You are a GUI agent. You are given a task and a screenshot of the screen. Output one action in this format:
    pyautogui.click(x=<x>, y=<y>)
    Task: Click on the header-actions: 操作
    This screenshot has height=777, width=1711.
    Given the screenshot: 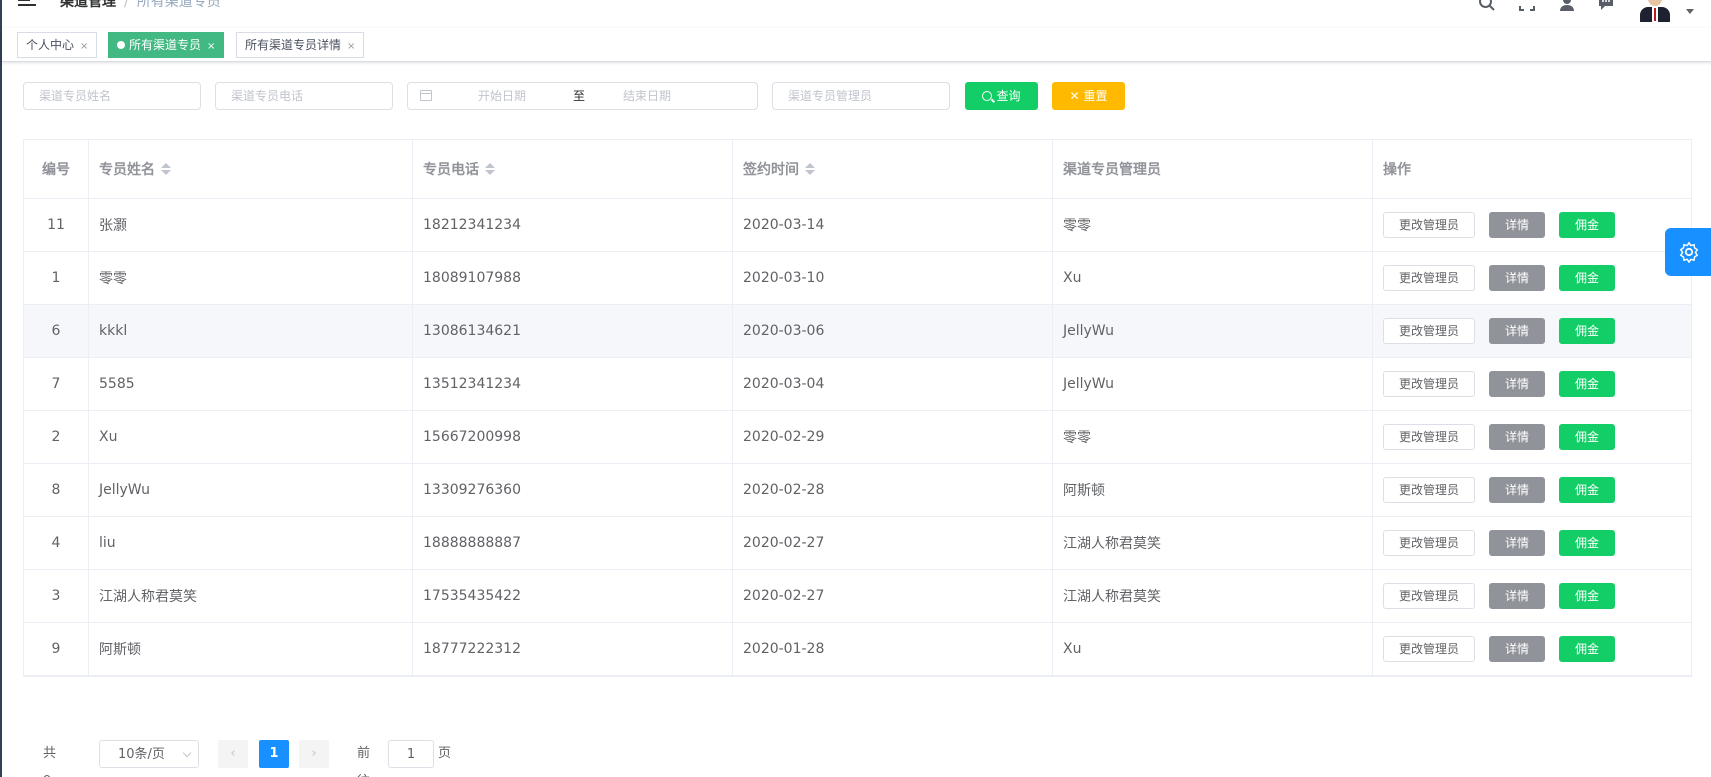 What is the action you would take?
    pyautogui.click(x=1397, y=170)
    